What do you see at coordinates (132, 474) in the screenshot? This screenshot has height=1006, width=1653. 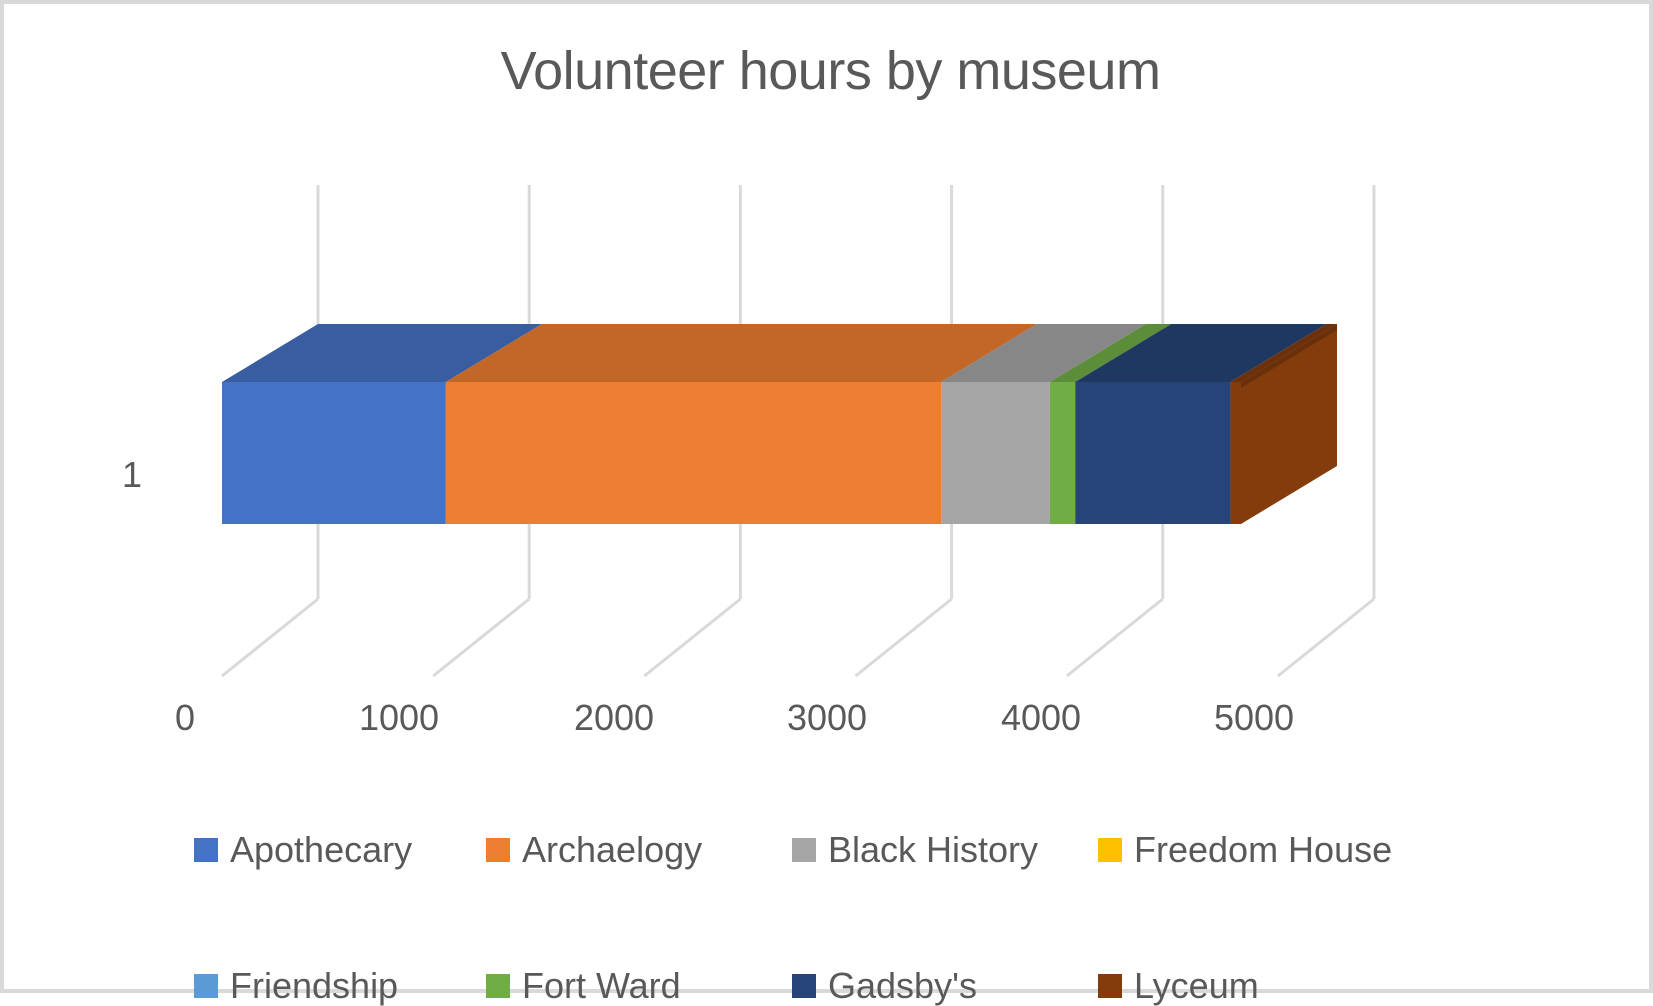 I see `category-axis-label-1: 1` at bounding box center [132, 474].